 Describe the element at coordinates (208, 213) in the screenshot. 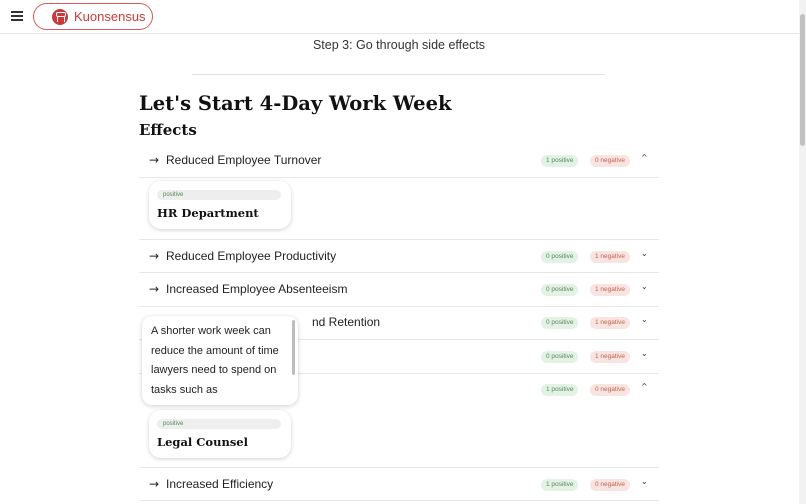

I see `stakeholder-name: HR Department` at that location.